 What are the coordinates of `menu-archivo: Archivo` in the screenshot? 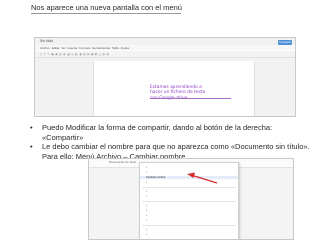 It's located at (45, 48).